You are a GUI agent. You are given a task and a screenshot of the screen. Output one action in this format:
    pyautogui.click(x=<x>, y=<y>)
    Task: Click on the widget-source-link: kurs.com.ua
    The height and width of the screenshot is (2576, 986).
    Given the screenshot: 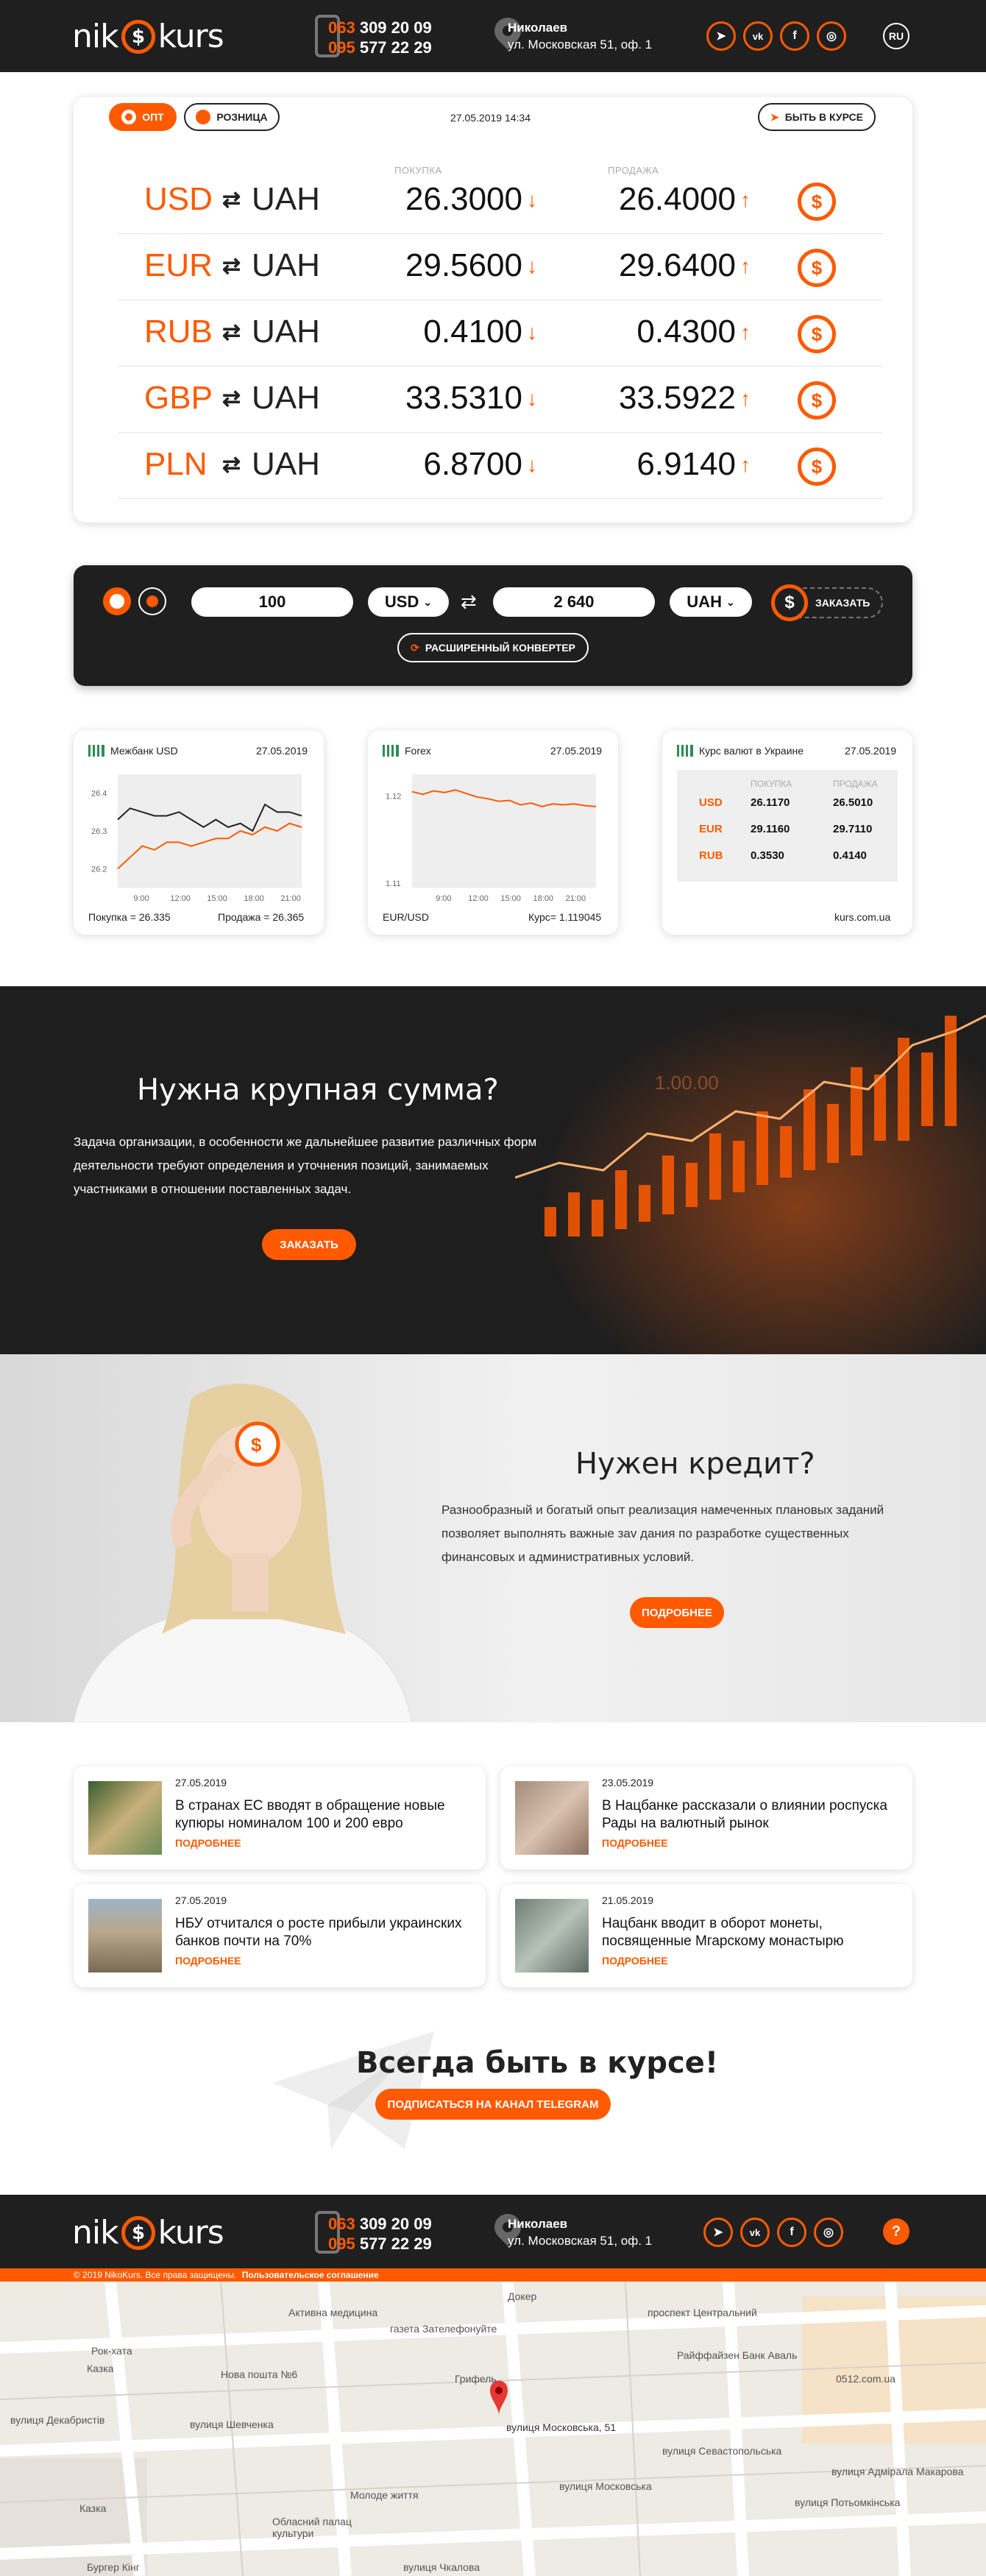 What is the action you would take?
    pyautogui.click(x=862, y=917)
    